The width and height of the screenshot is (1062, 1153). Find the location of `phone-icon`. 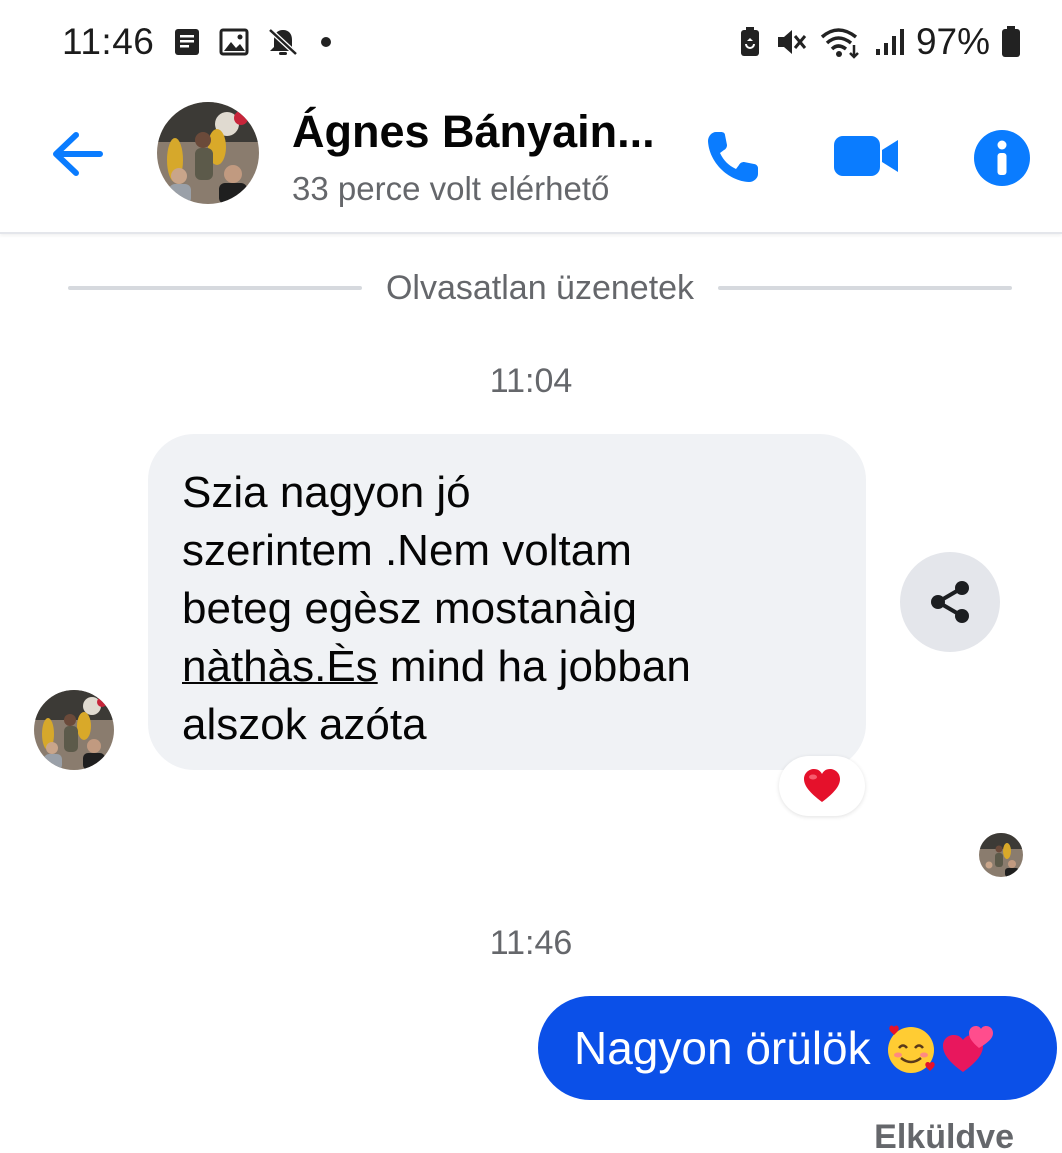

phone-icon is located at coordinates (733, 157).